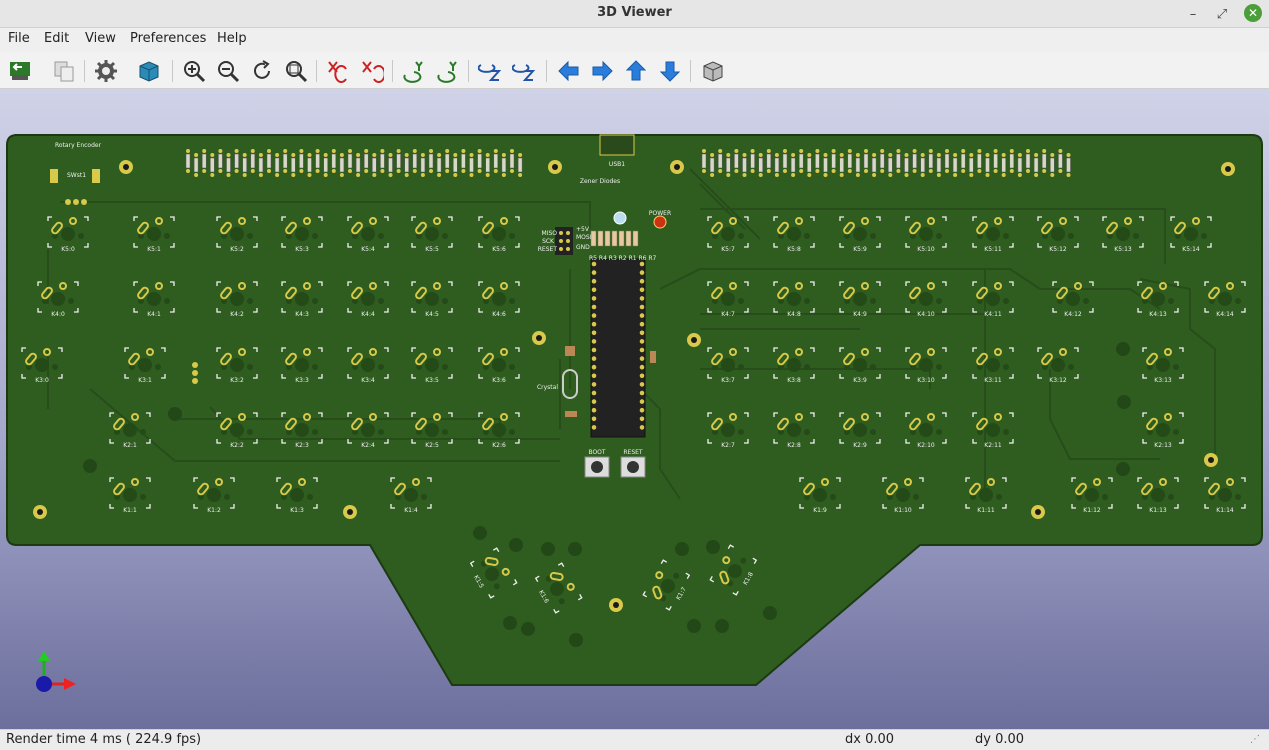 This screenshot has height=750, width=1269. What do you see at coordinates (1253, 13) in the screenshot?
I see `close-icon: ✕` at bounding box center [1253, 13].